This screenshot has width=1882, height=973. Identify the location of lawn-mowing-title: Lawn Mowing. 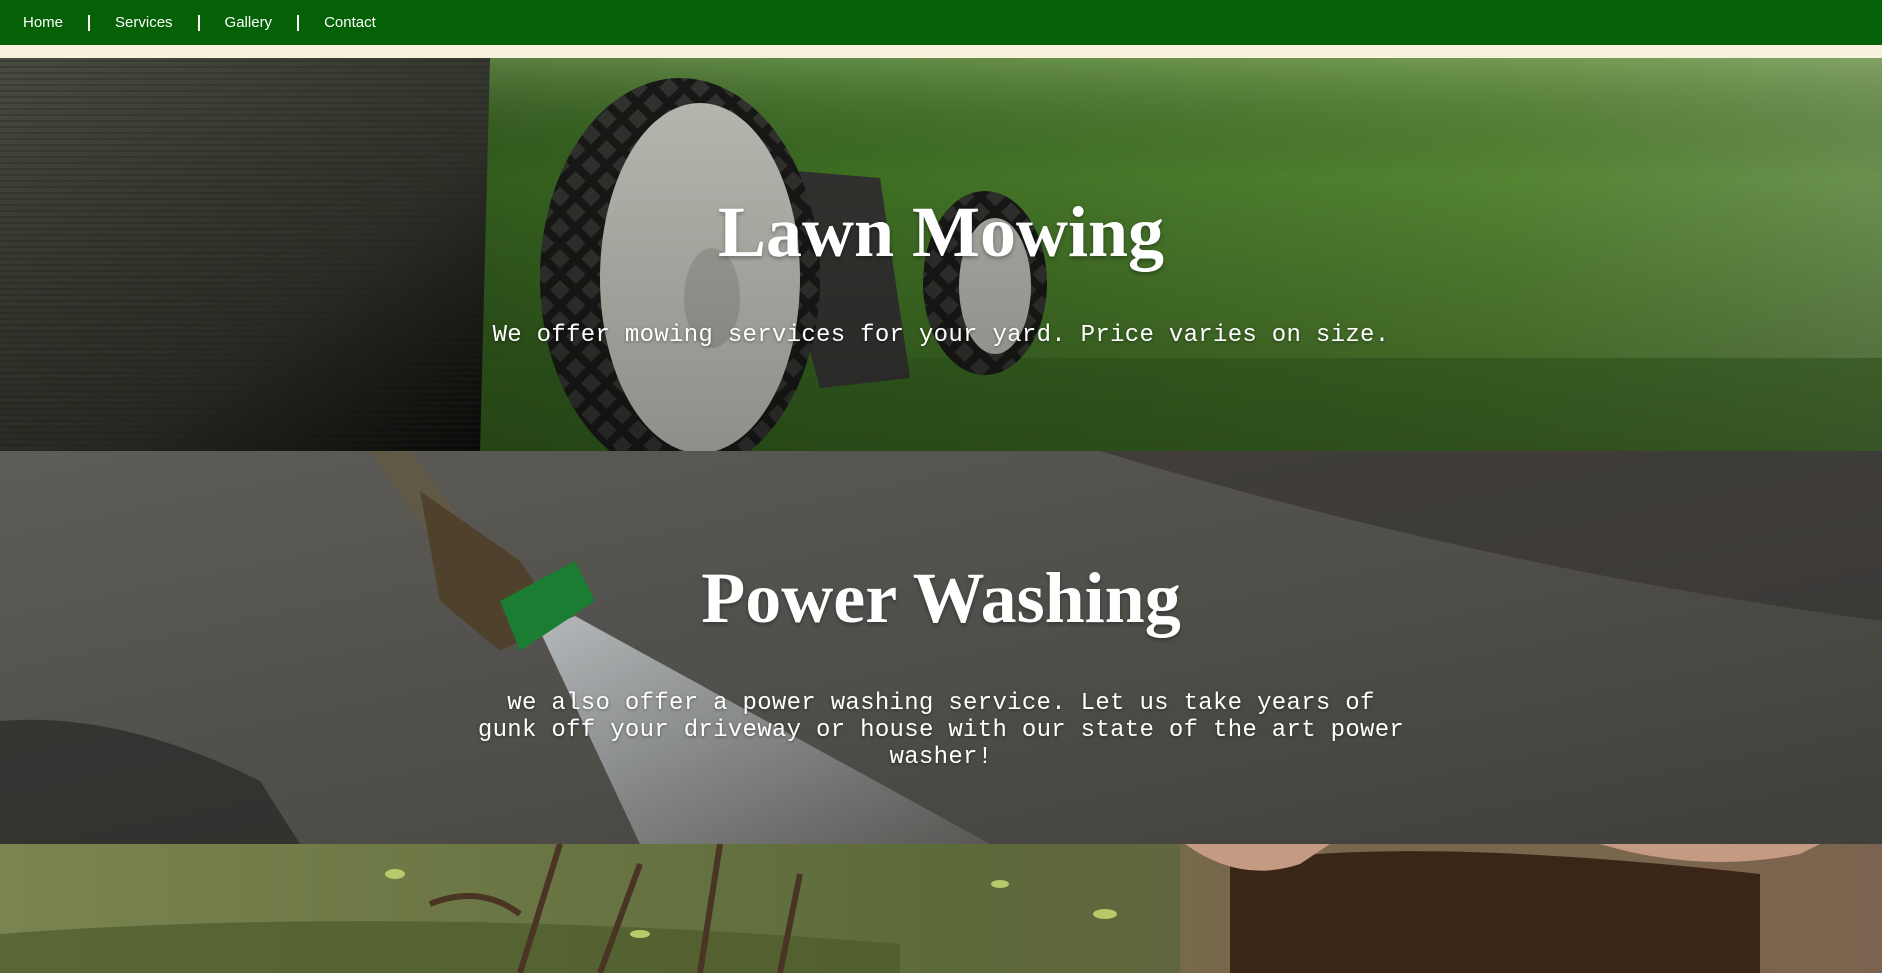
(941, 232).